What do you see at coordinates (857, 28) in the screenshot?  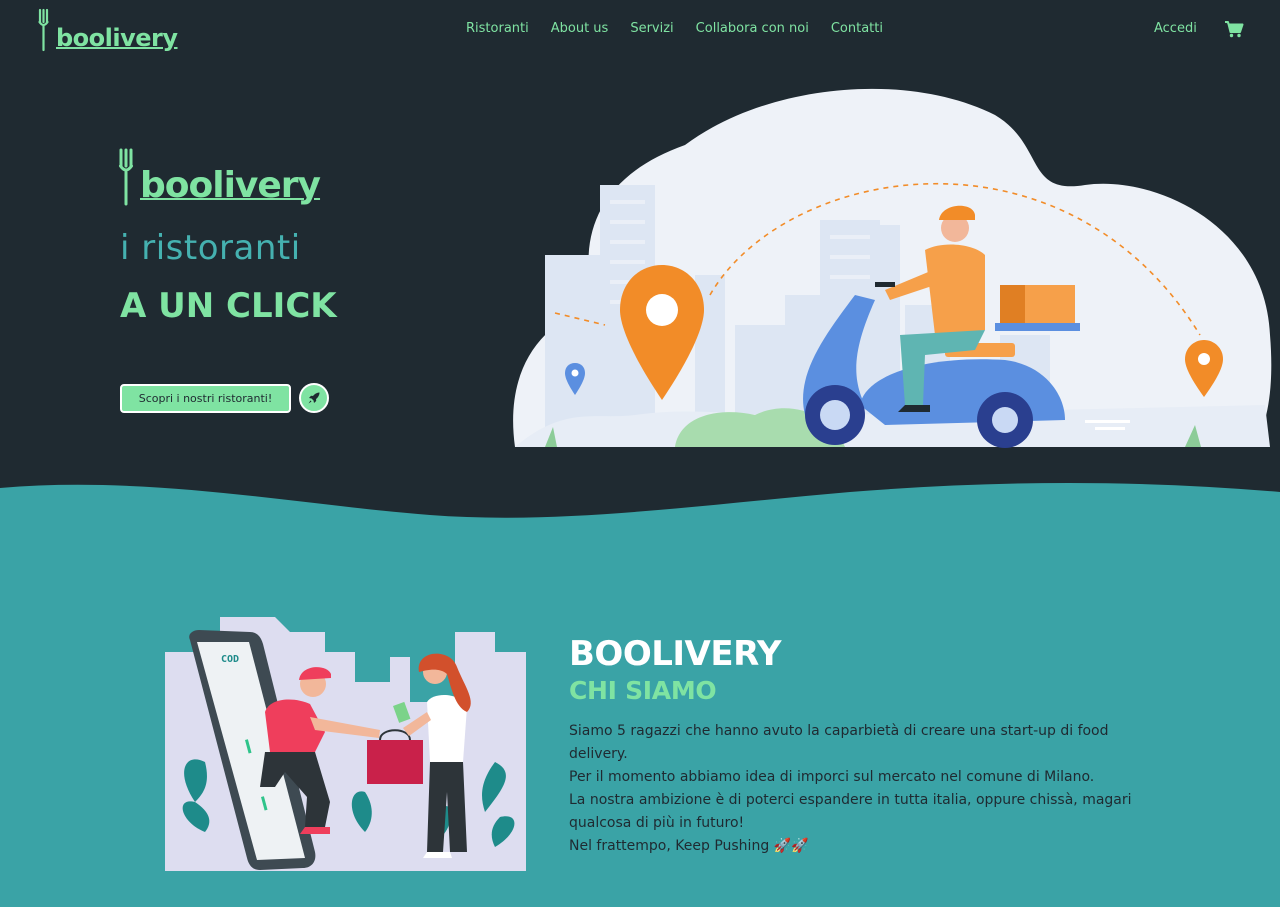 I see `nav-link-contatti: Contatti` at bounding box center [857, 28].